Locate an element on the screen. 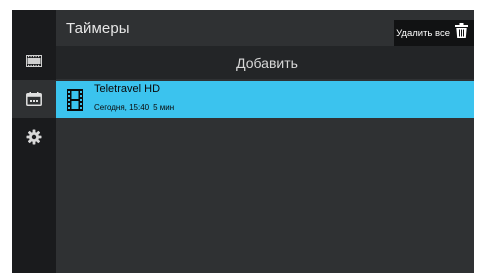 Image resolution: width=486 pixels, height=277 pixels. calendar-icon is located at coordinates (34, 99).